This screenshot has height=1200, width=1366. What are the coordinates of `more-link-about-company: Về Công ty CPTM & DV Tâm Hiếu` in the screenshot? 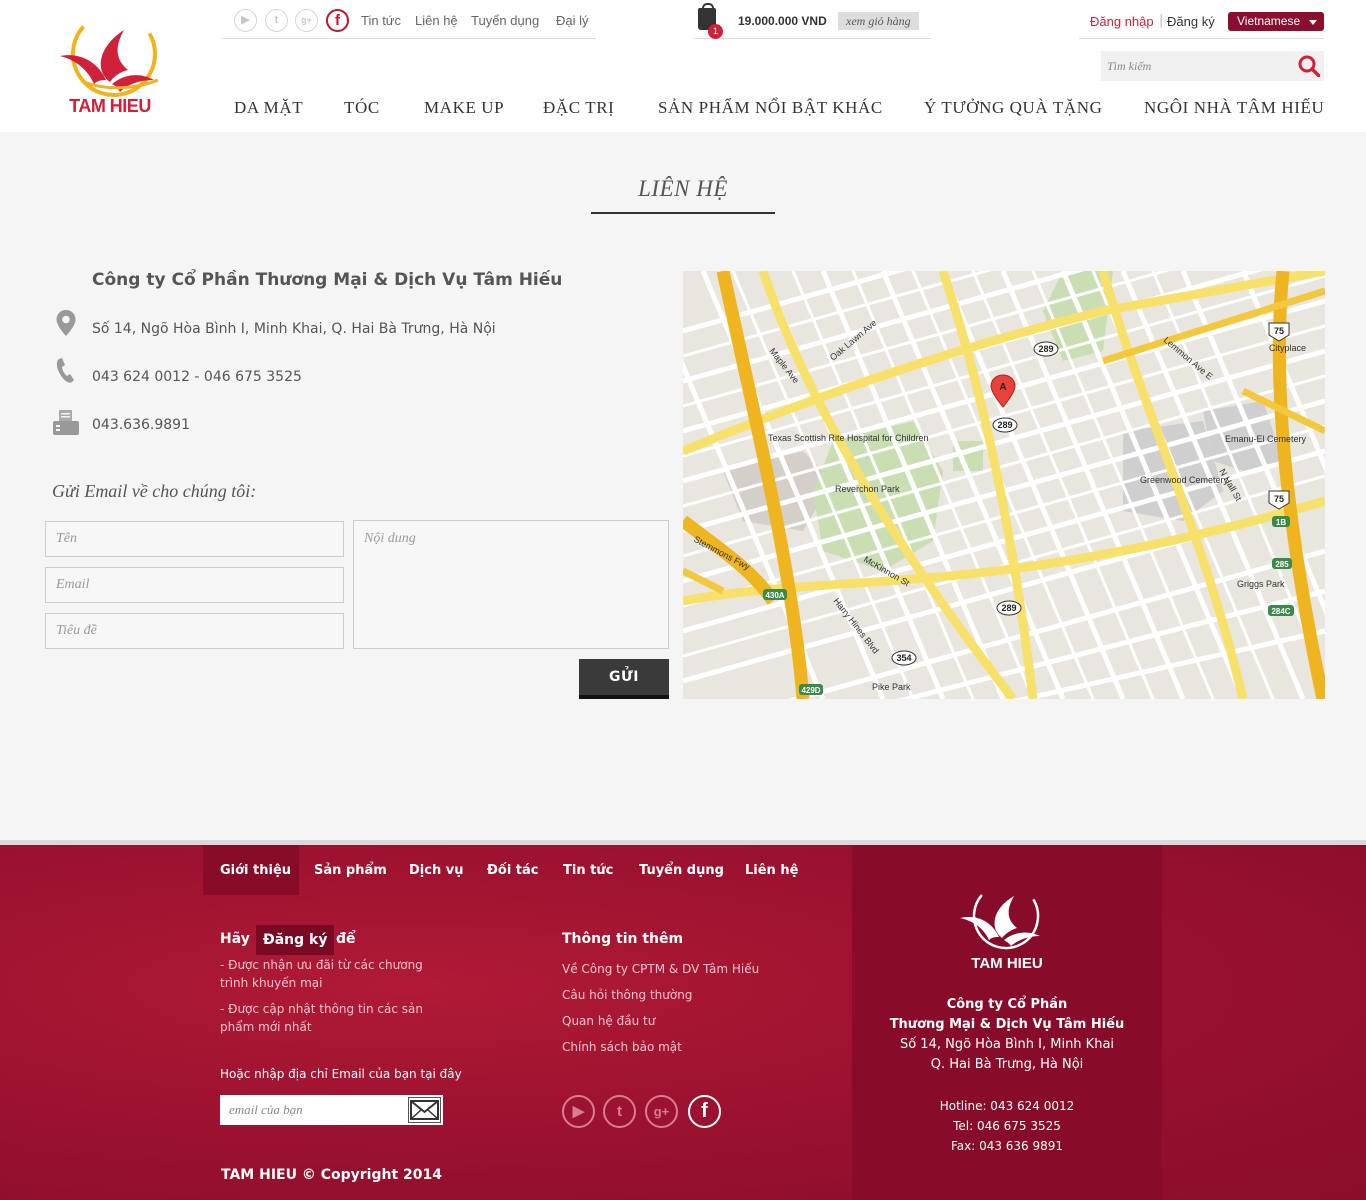 It's located at (660, 969).